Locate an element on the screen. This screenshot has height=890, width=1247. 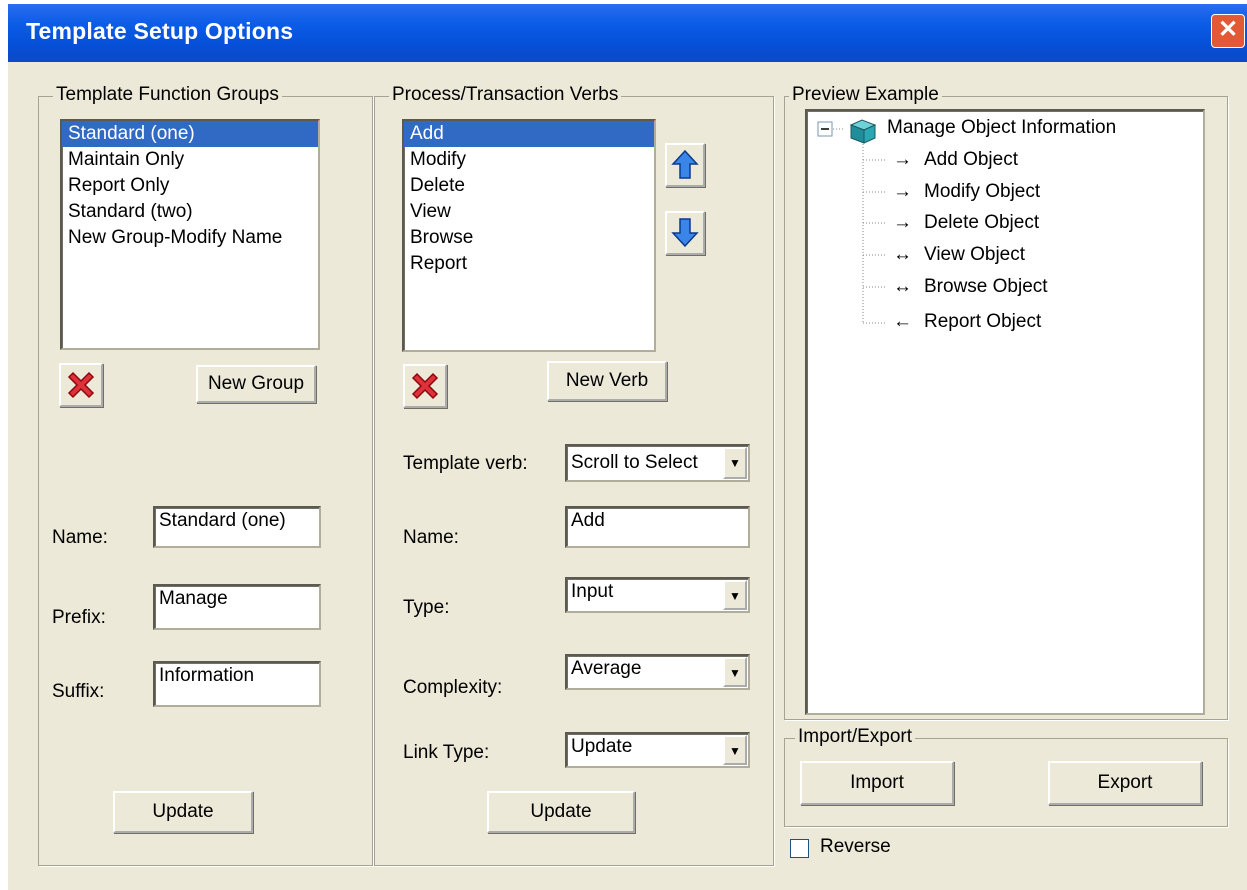
complexity-value: Average is located at coordinates (606, 668).